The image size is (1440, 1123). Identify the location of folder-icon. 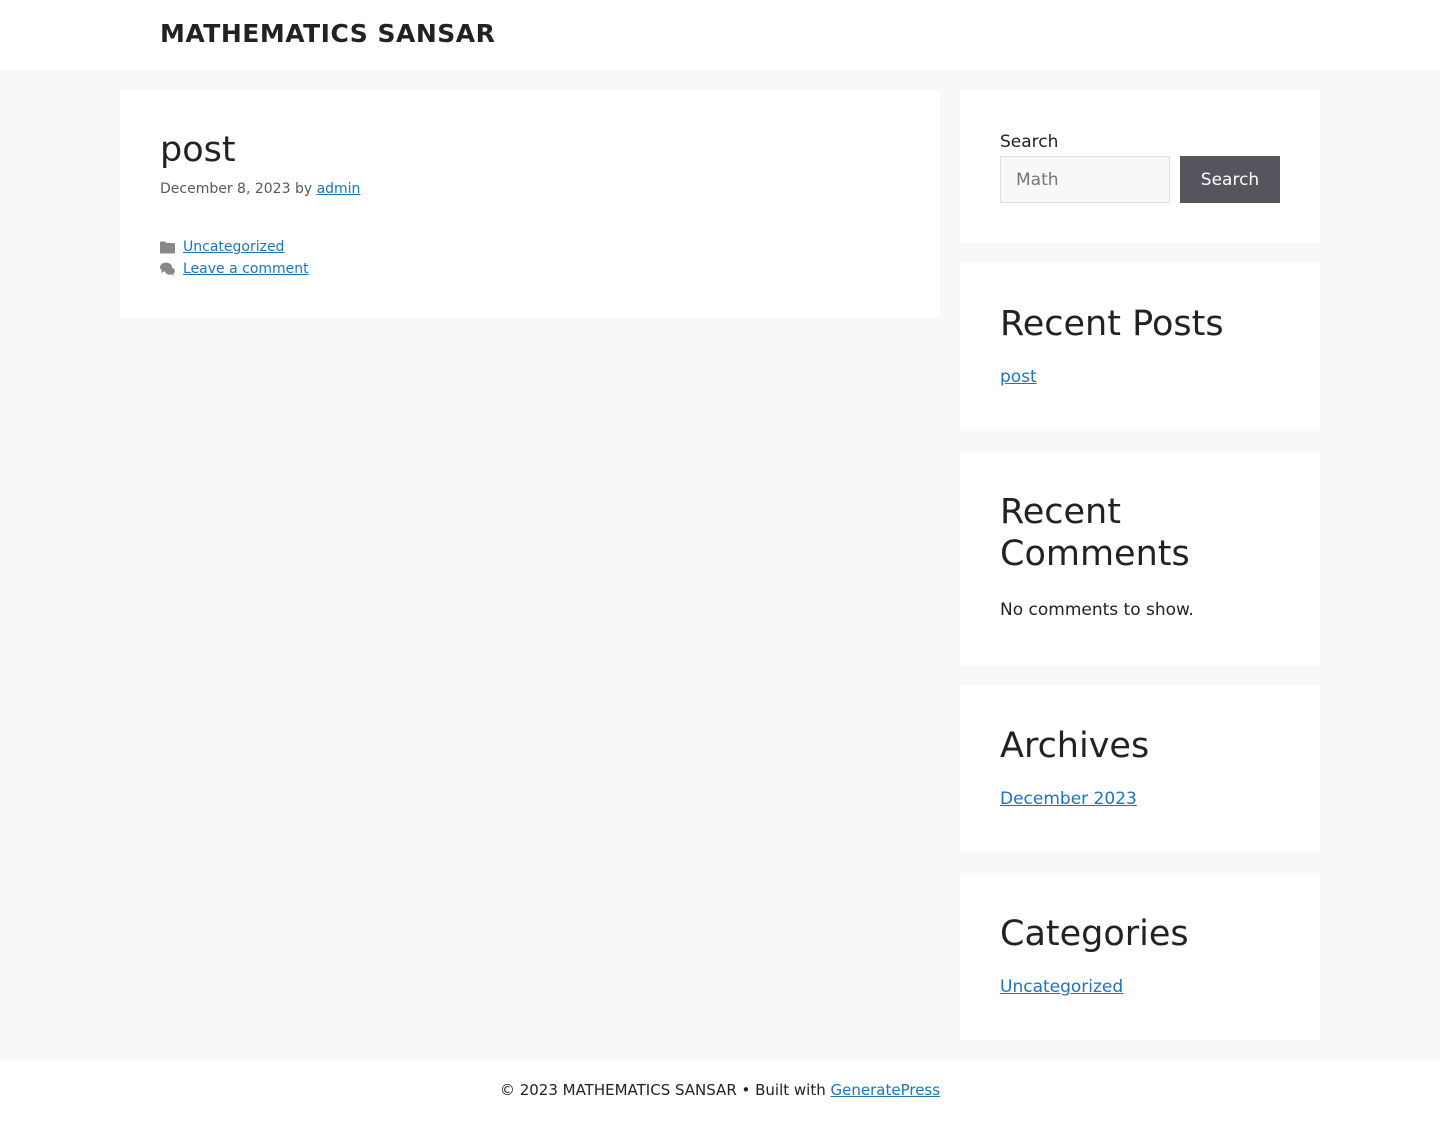
(167, 247).